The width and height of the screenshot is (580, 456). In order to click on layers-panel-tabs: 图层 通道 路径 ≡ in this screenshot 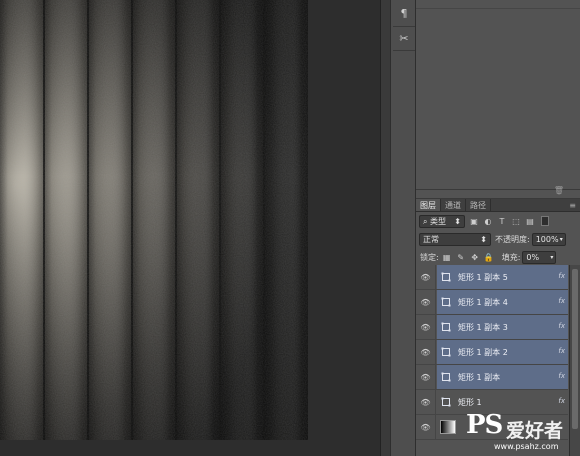, I will do `click(498, 205)`.